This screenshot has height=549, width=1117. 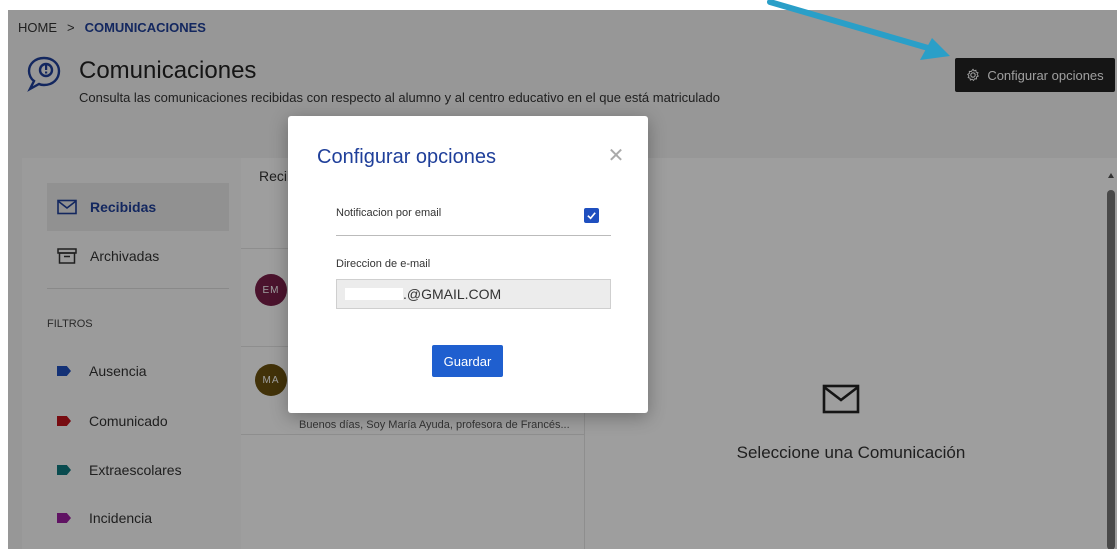 I want to click on annotation-arrow-icon, so click(x=858, y=30).